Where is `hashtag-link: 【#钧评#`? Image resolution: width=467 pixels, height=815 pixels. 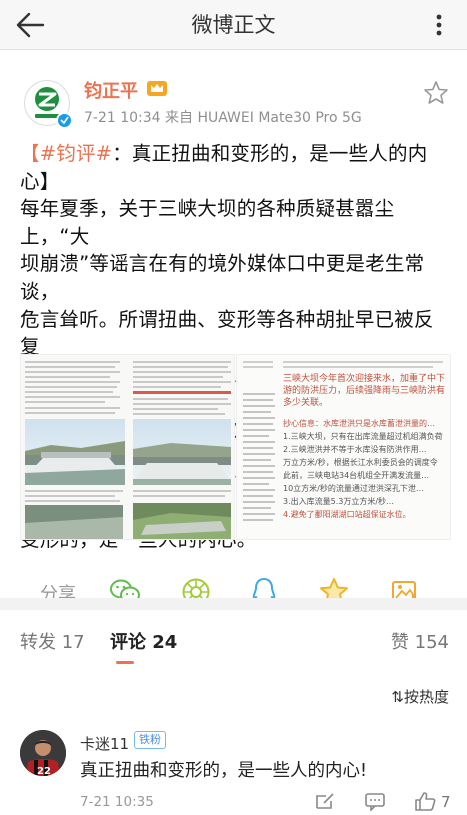 hashtag-link: 【#钧评# is located at coordinates (66, 153).